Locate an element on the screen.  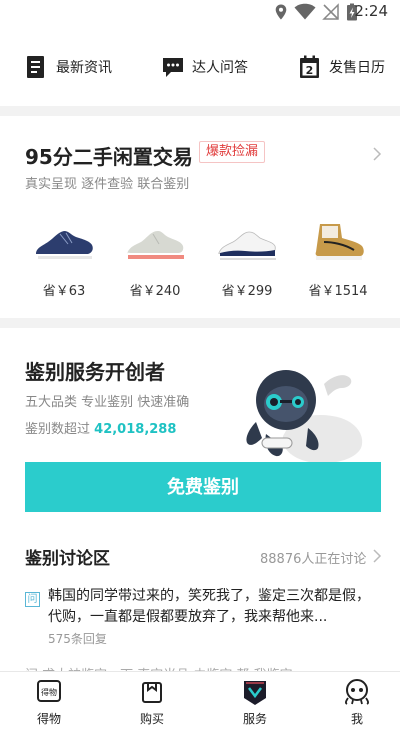
save-amount: 省￥299 is located at coordinates (247, 291).